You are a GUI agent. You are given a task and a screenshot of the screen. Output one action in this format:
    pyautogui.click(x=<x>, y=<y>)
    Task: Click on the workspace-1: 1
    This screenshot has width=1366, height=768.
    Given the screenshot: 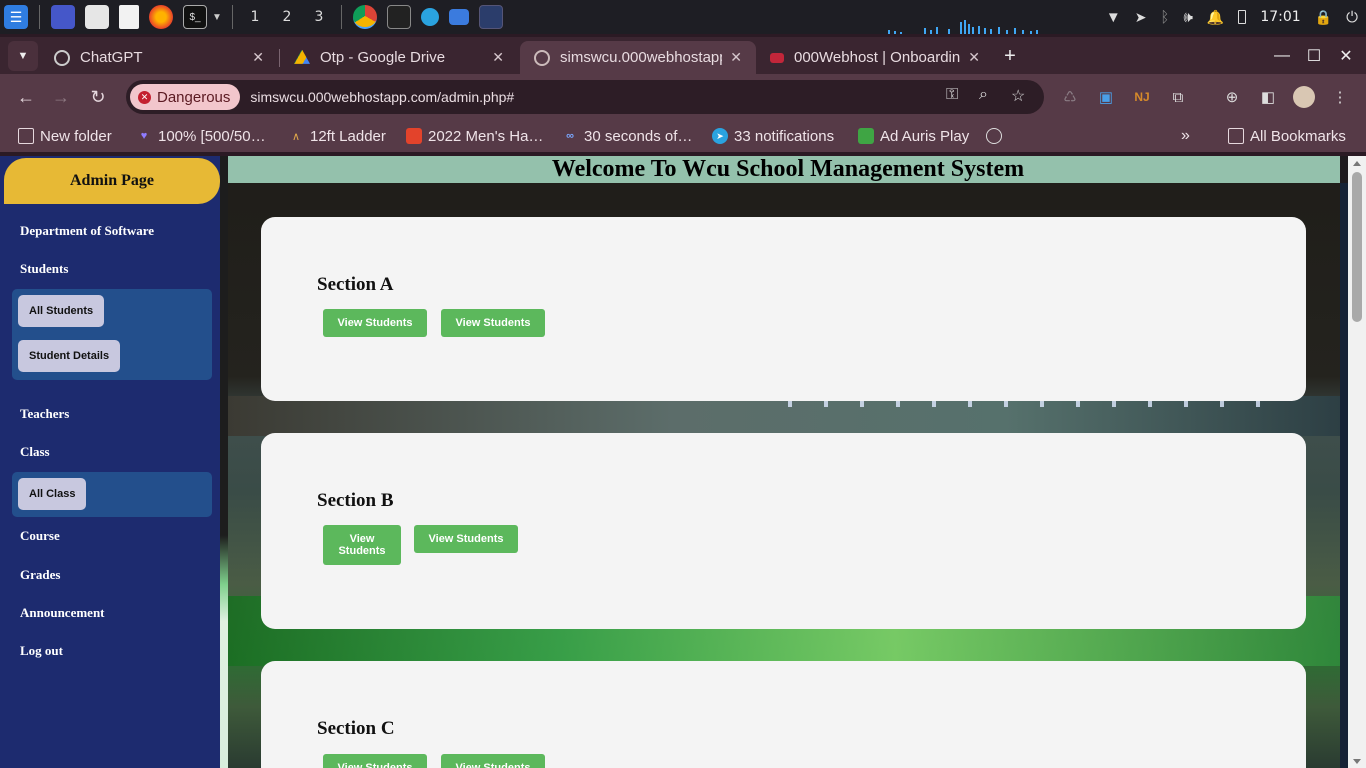 What is the action you would take?
    pyautogui.click(x=255, y=17)
    